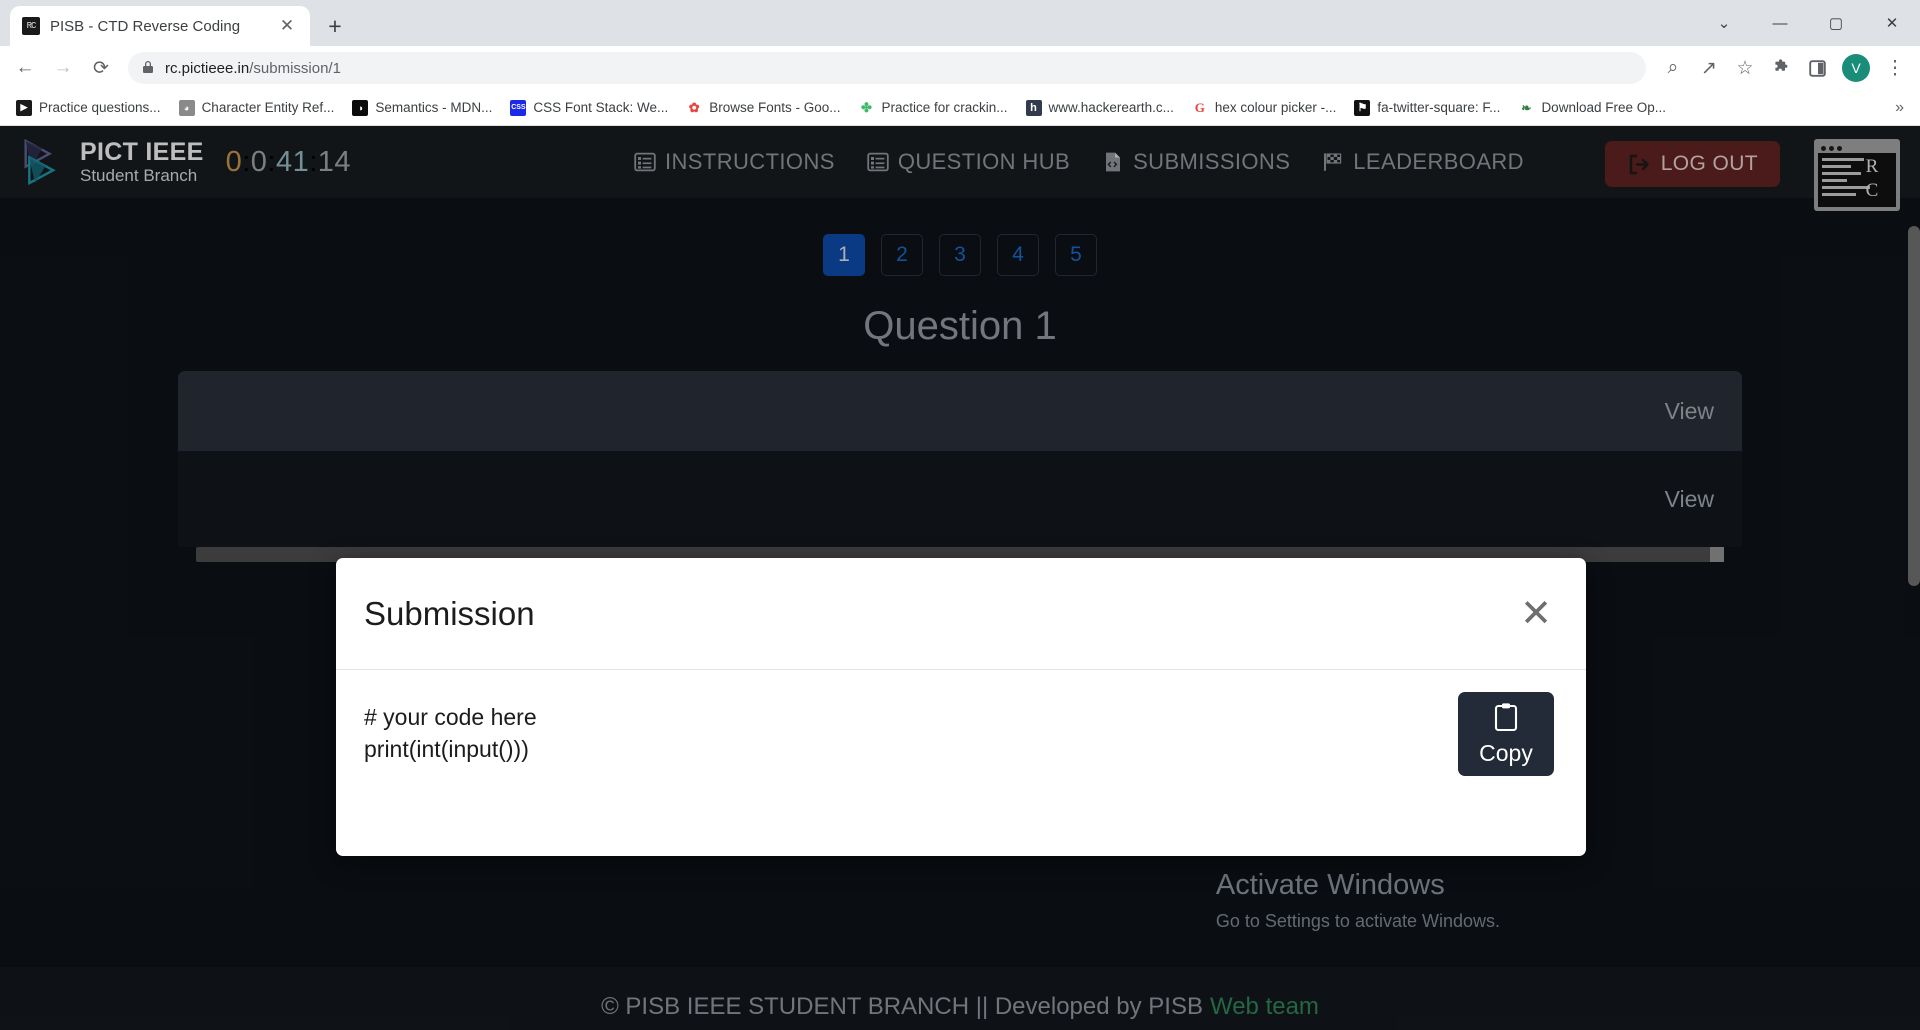  What do you see at coordinates (450, 733) in the screenshot?
I see `submission-code: # your code here print(int(input()))` at bounding box center [450, 733].